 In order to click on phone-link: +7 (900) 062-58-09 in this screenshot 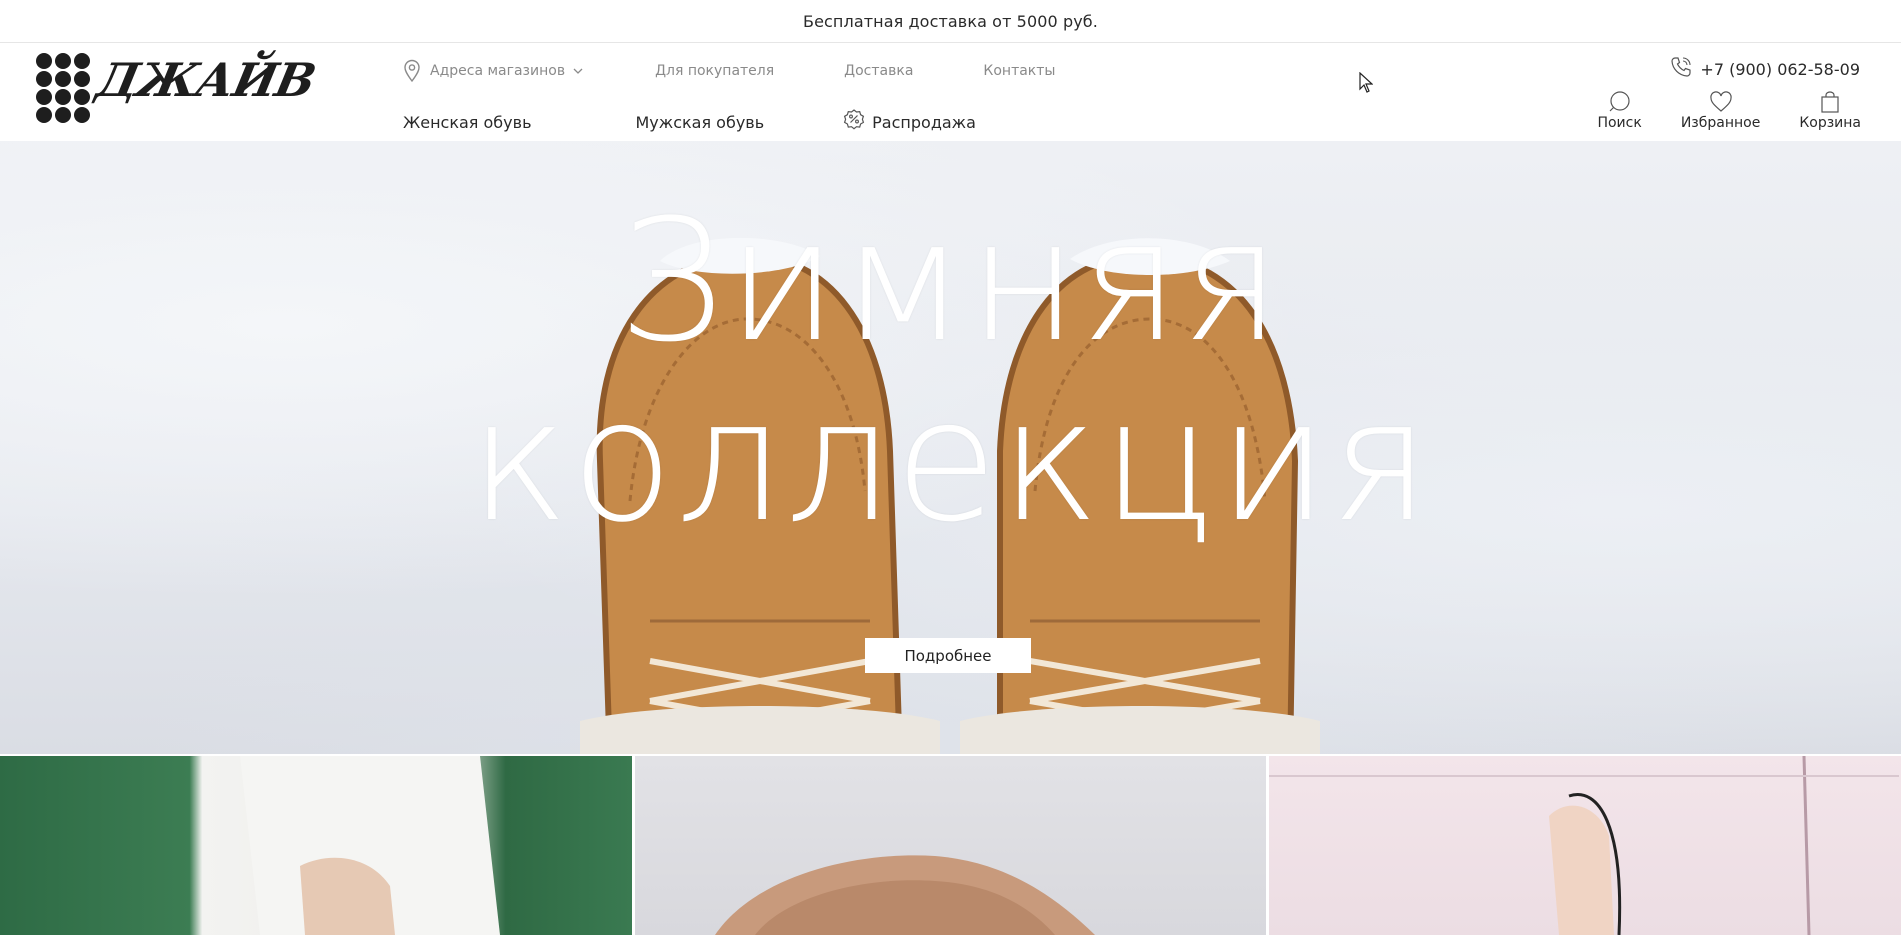, I will do `click(1765, 69)`.